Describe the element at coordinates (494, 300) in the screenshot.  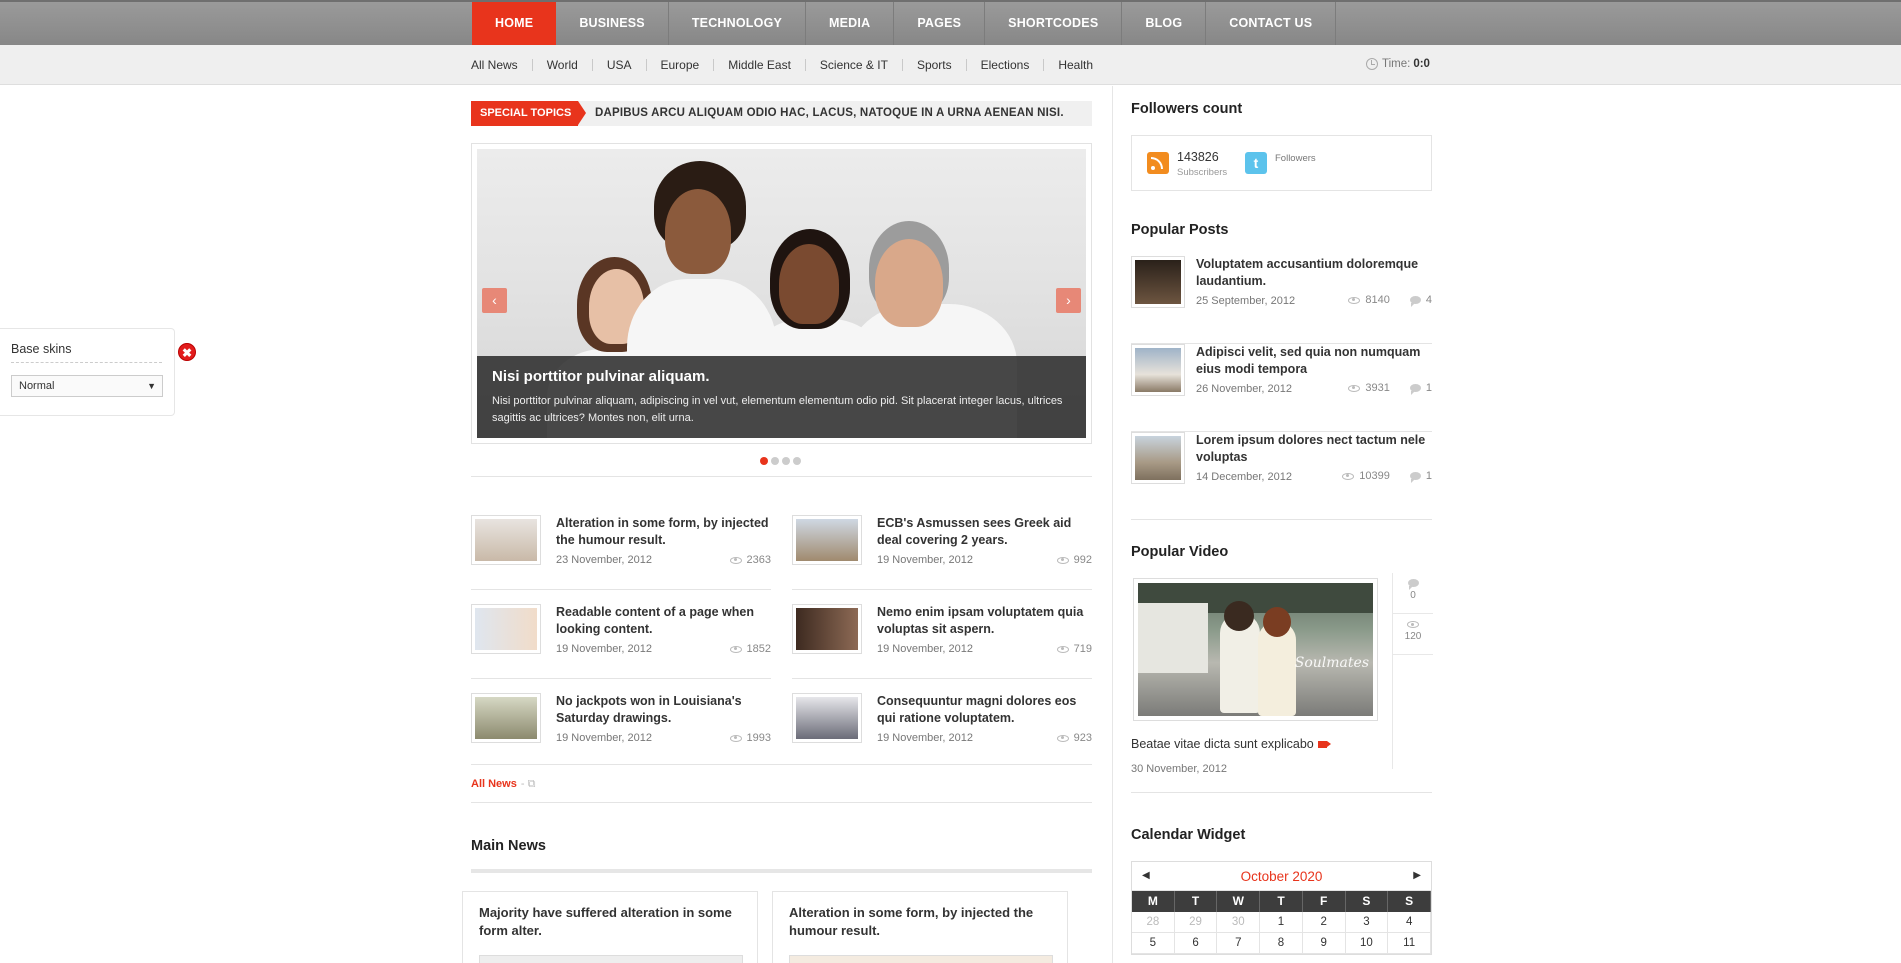
I see `slider-prev-button: ‹` at that location.